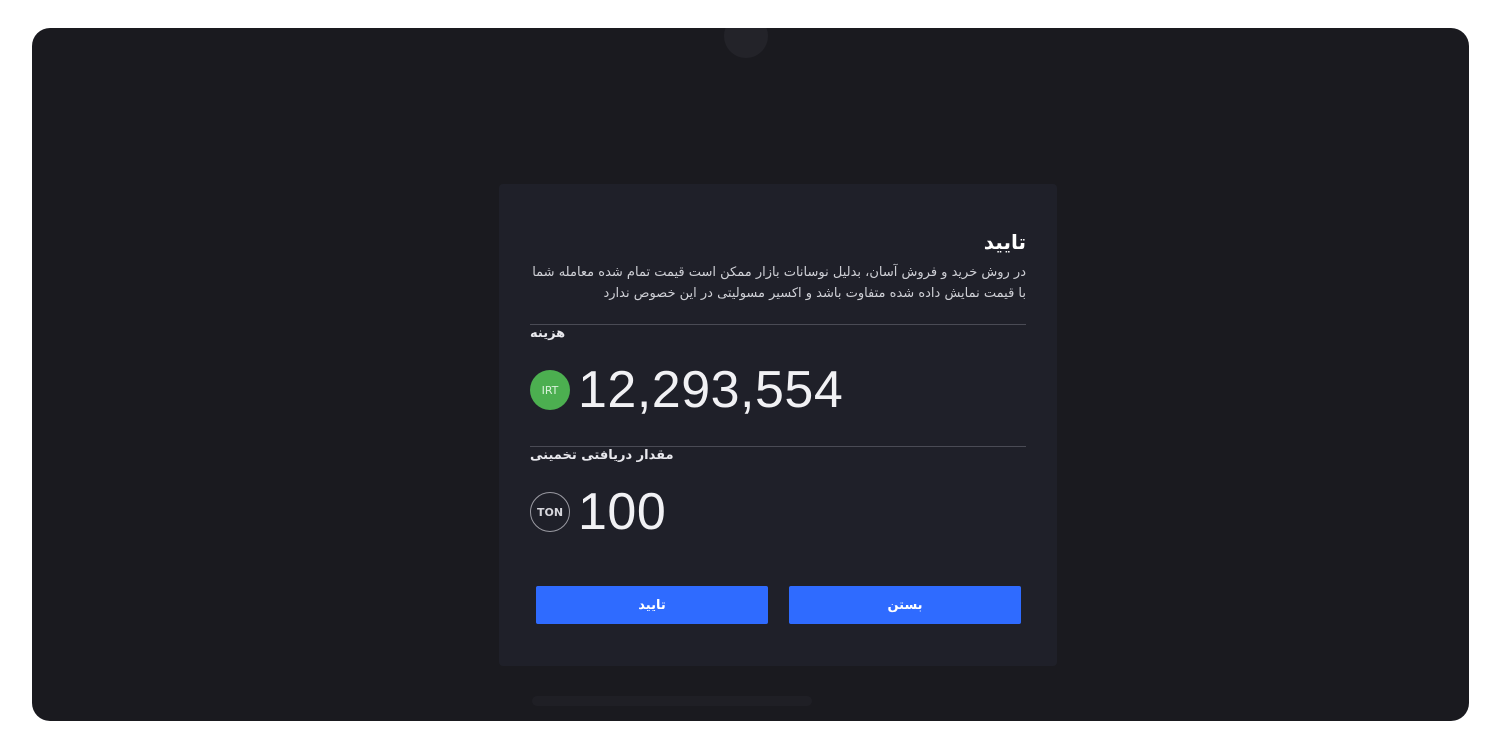  Describe the element at coordinates (1004, 242) in the screenshot. I see `modal-title: تایید` at that location.